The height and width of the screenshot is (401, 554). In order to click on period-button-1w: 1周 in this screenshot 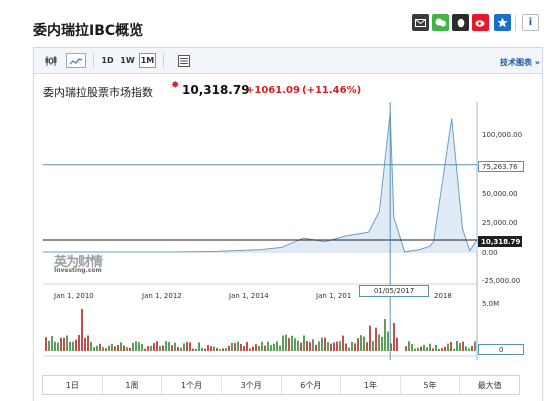, I will do `click(133, 385)`.